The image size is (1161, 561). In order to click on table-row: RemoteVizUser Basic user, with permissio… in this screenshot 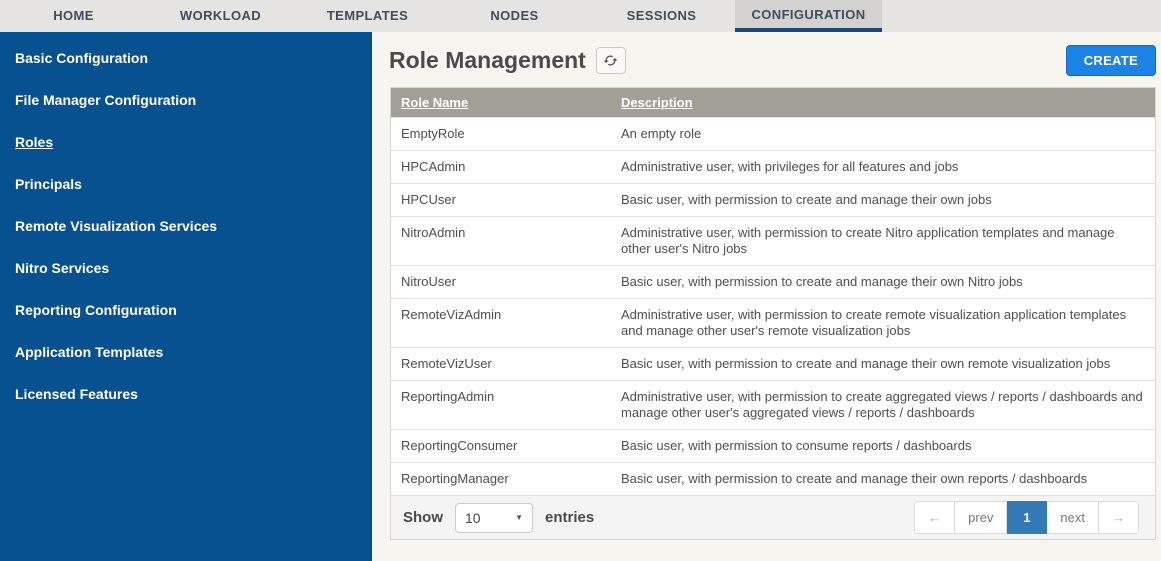, I will do `click(773, 363)`.